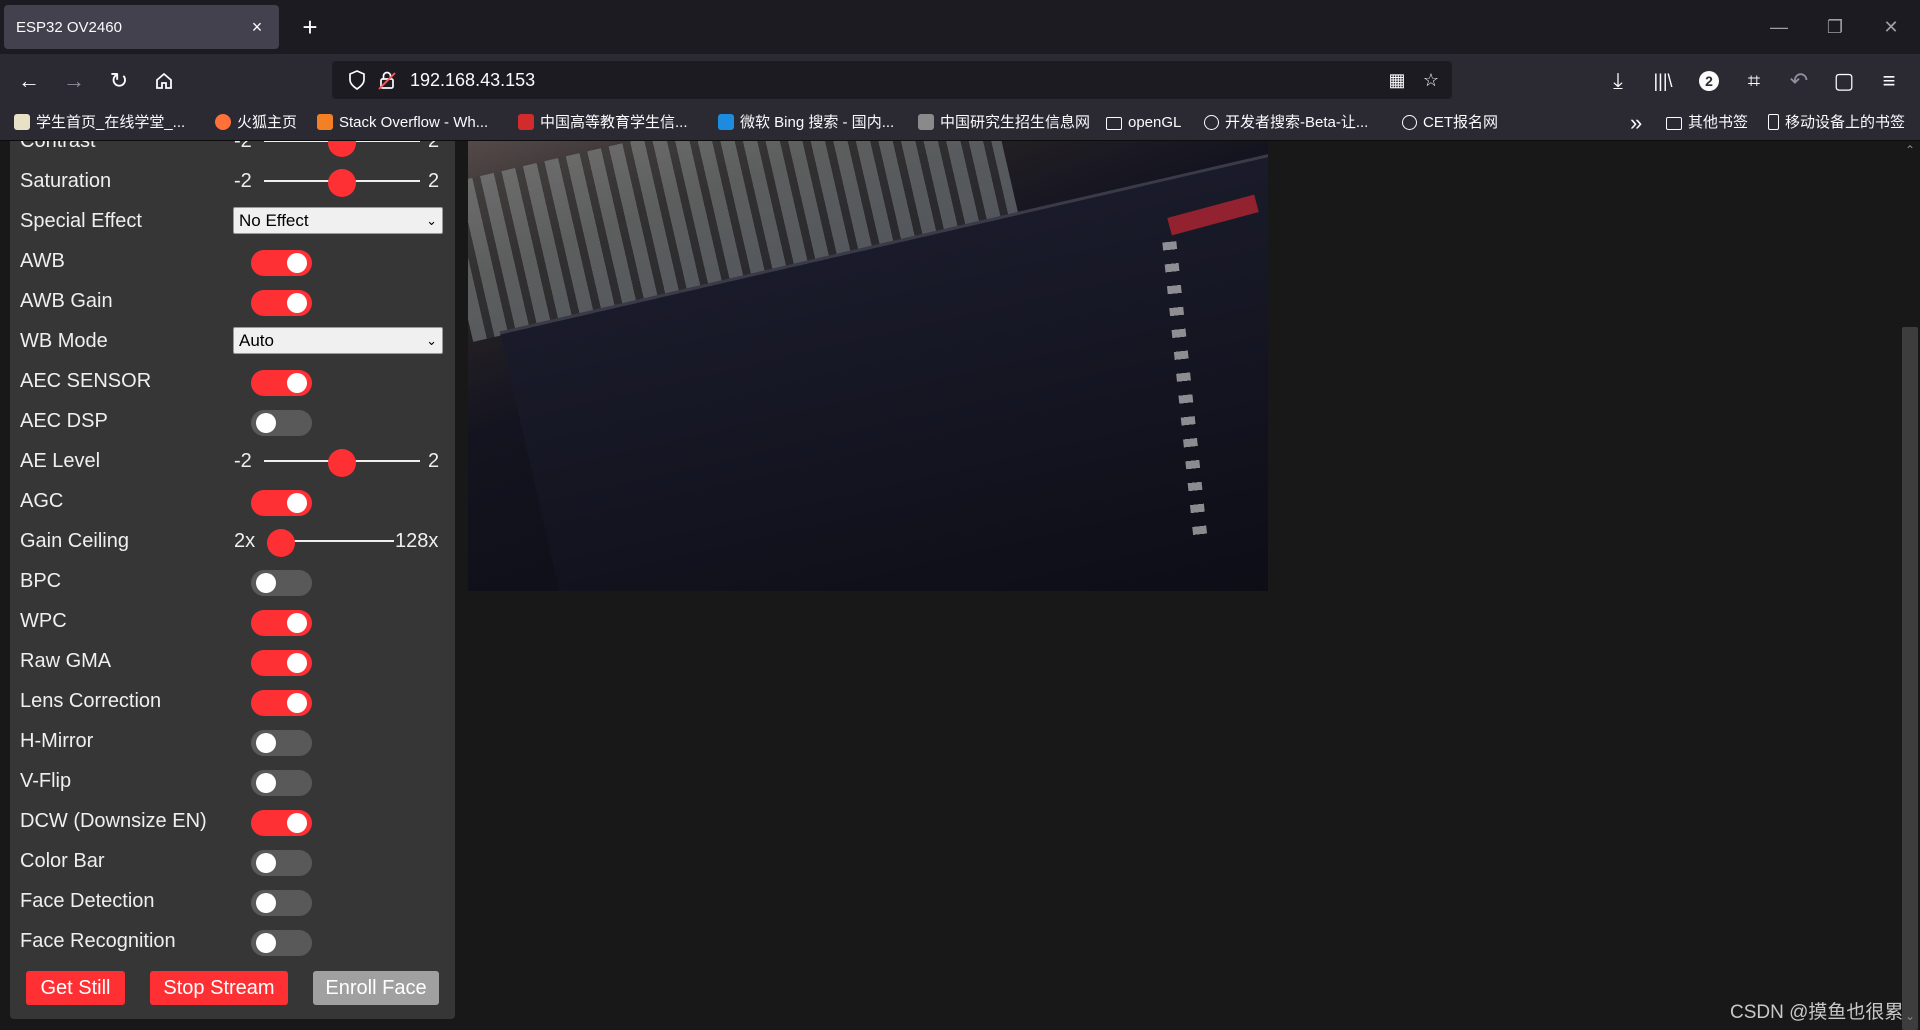 The image size is (1920, 1030). What do you see at coordinates (1779, 27) in the screenshot?
I see `minimize-icon: —` at bounding box center [1779, 27].